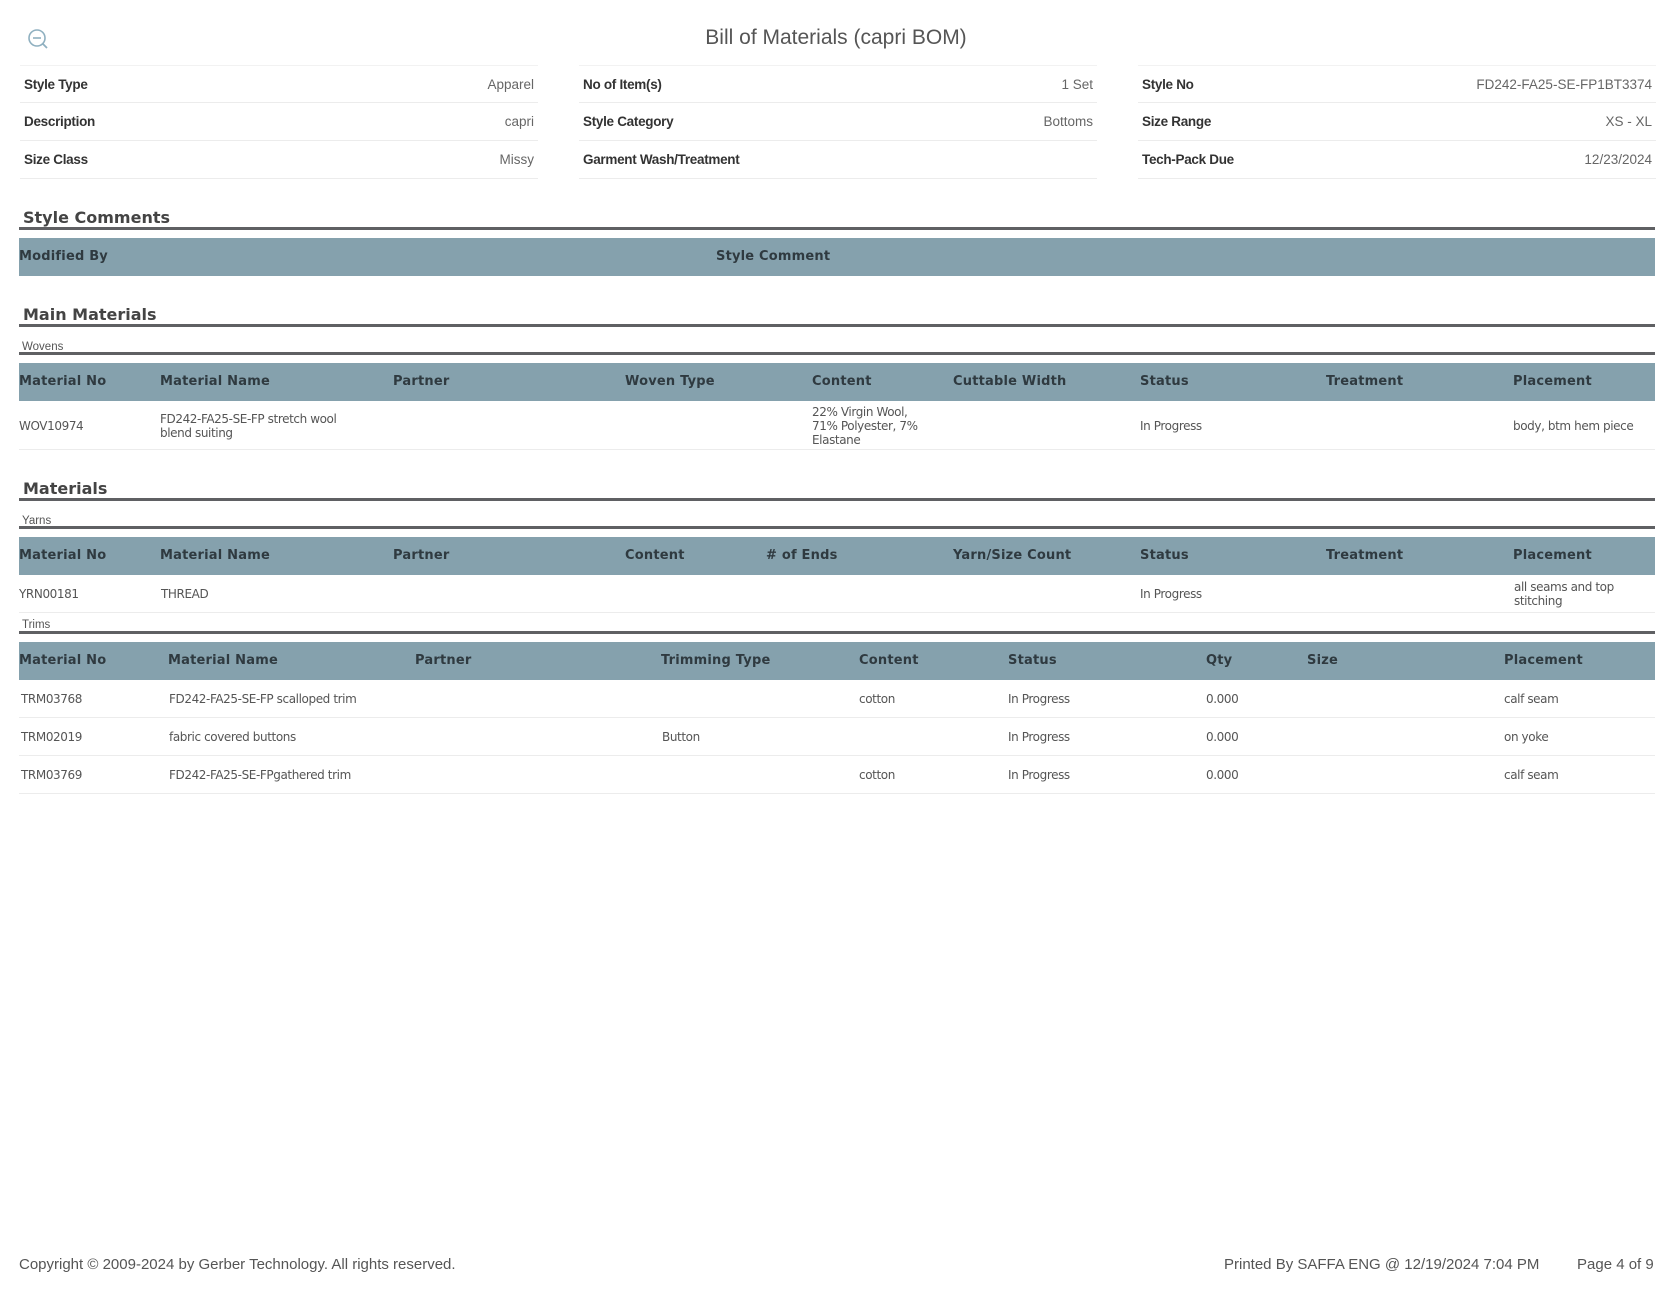  I want to click on column-header: Woven Type, so click(670, 382).